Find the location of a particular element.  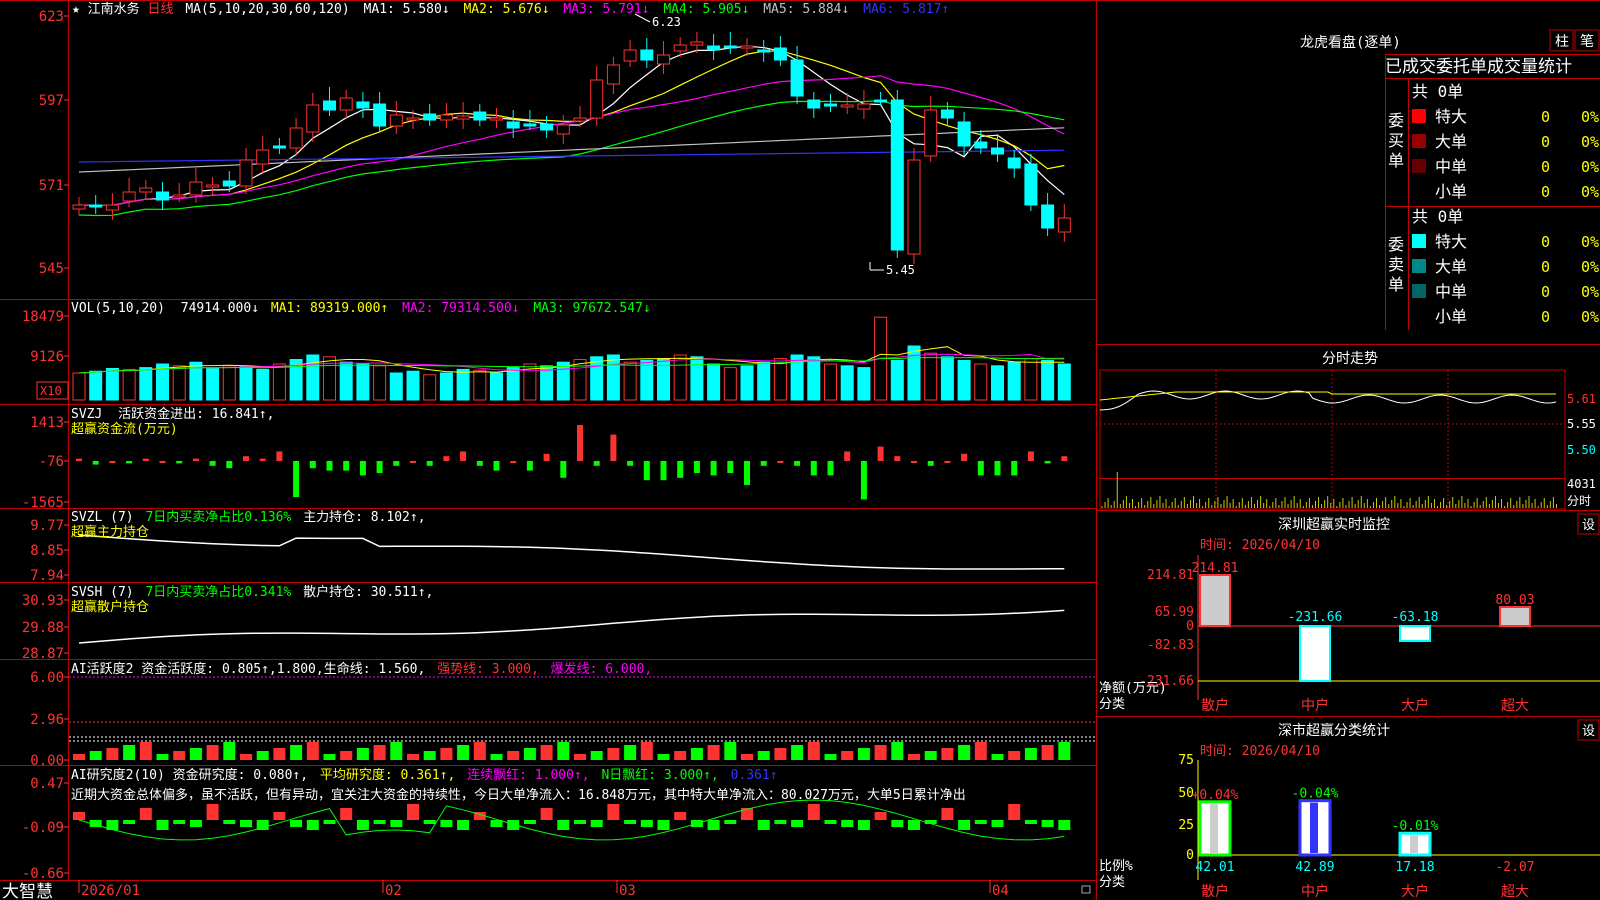

sell-row-swatch is located at coordinates (1419, 266).